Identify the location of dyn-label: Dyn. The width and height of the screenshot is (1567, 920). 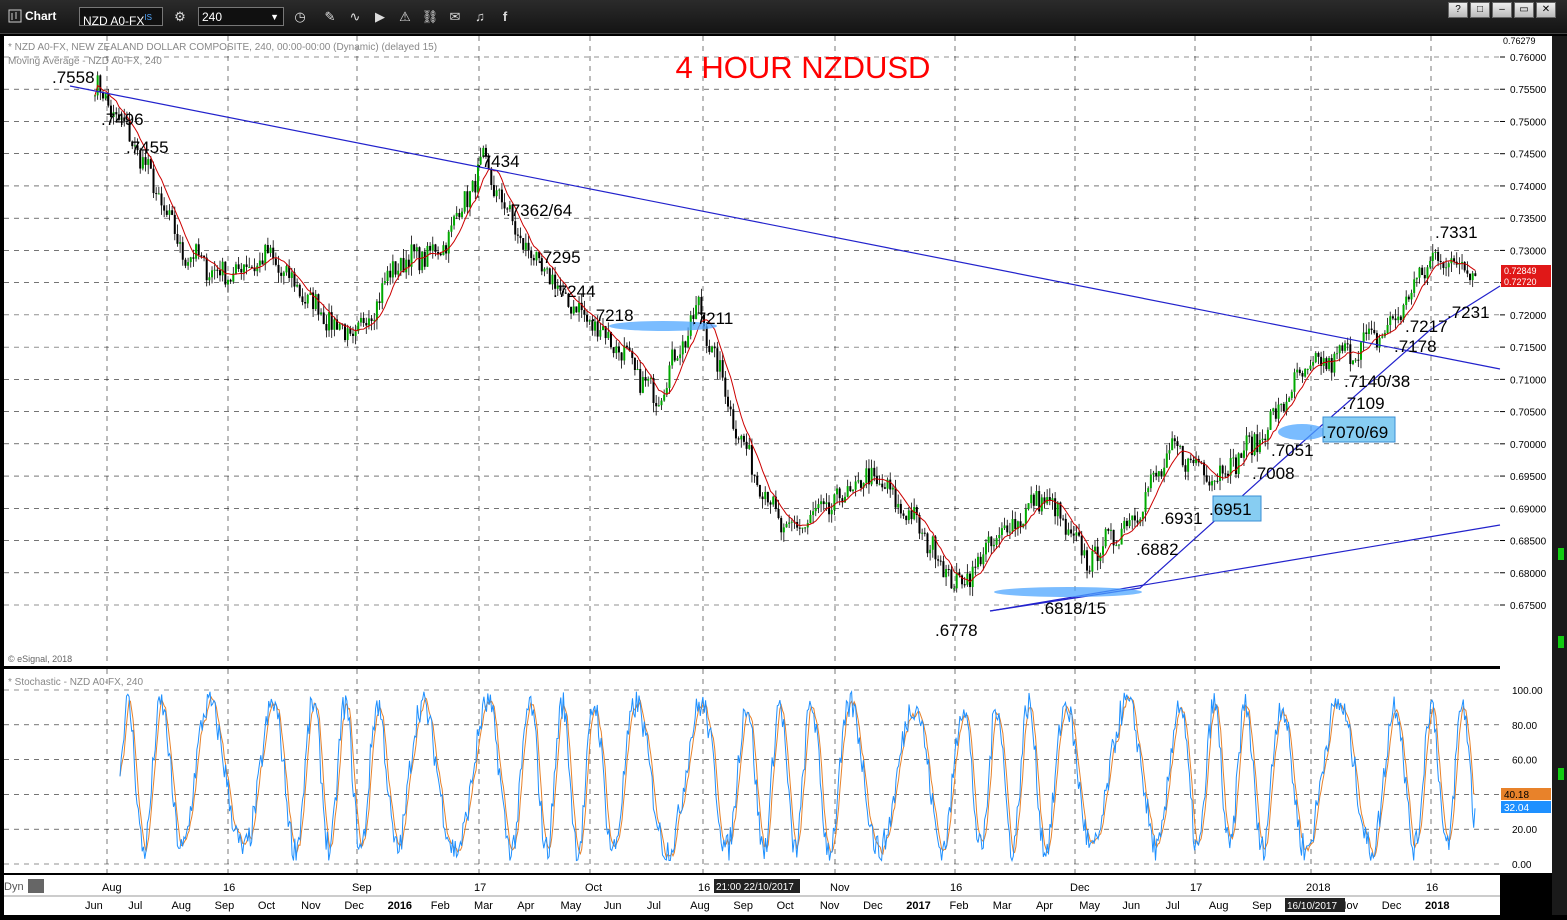
(14, 887).